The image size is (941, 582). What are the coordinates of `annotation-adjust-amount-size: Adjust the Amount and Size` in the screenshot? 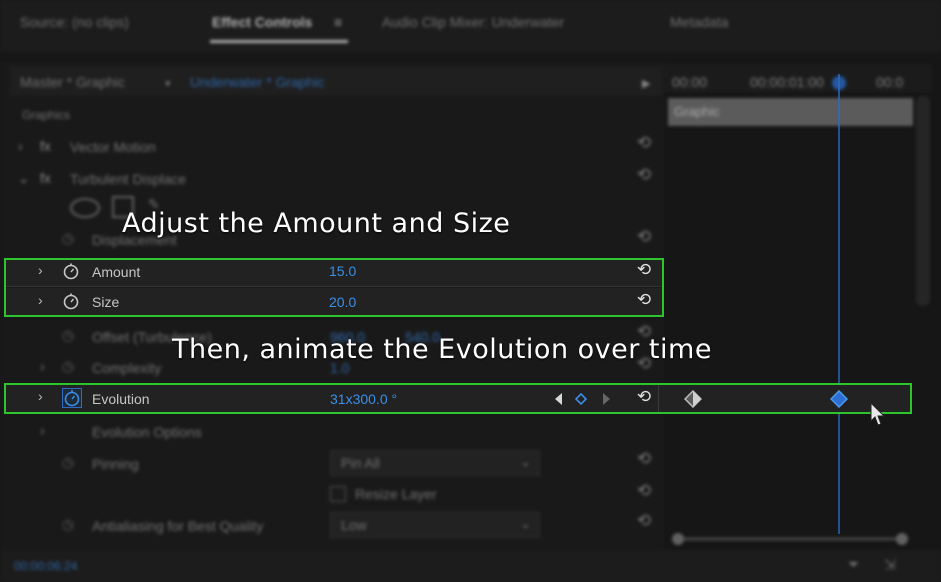 It's located at (316, 223).